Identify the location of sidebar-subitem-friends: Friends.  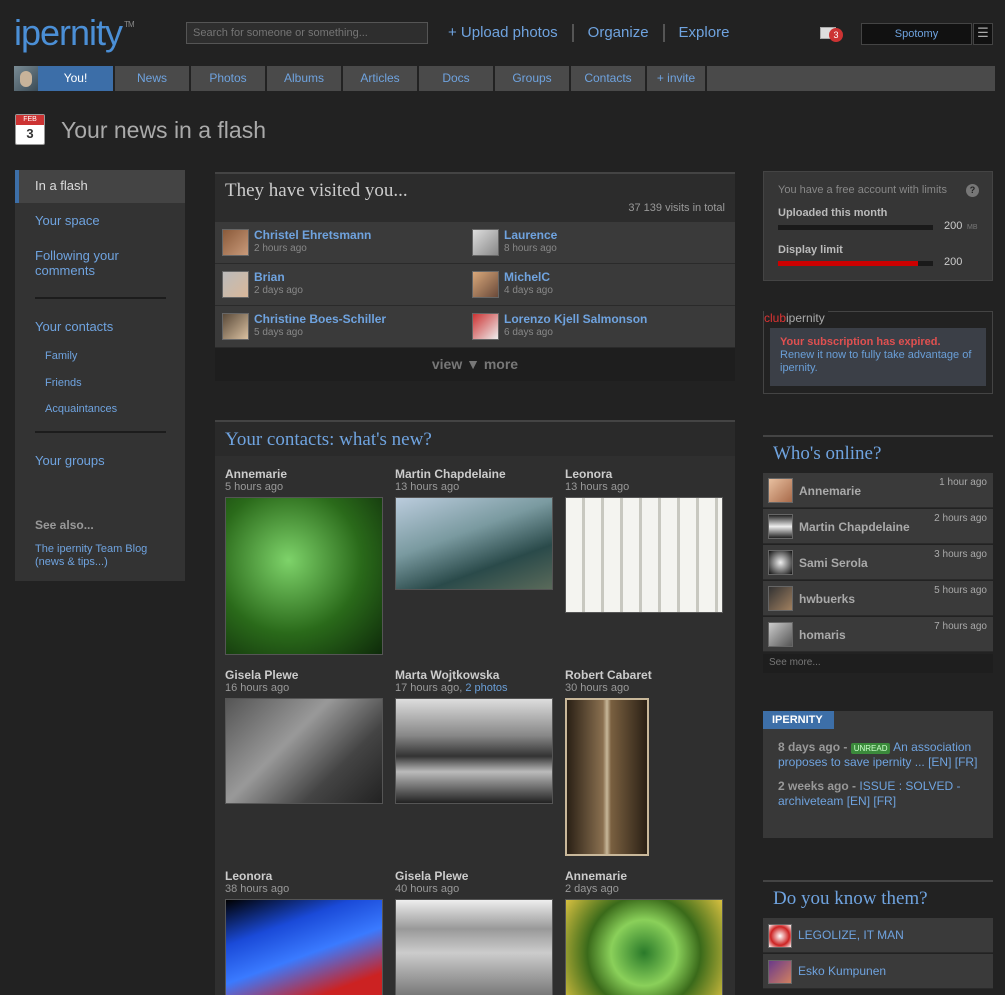
(63, 383).